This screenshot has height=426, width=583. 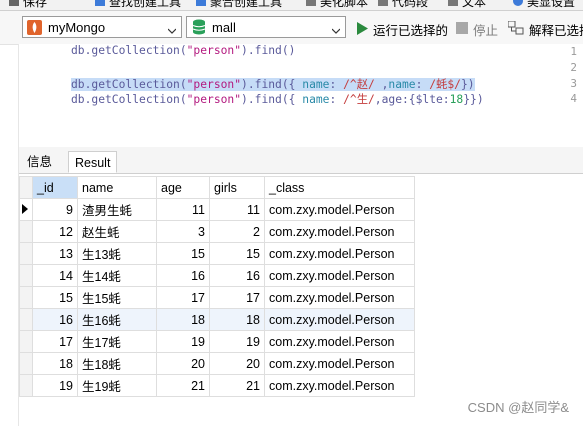 What do you see at coordinates (183, 231) in the screenshot?
I see `cell-age: 3` at bounding box center [183, 231].